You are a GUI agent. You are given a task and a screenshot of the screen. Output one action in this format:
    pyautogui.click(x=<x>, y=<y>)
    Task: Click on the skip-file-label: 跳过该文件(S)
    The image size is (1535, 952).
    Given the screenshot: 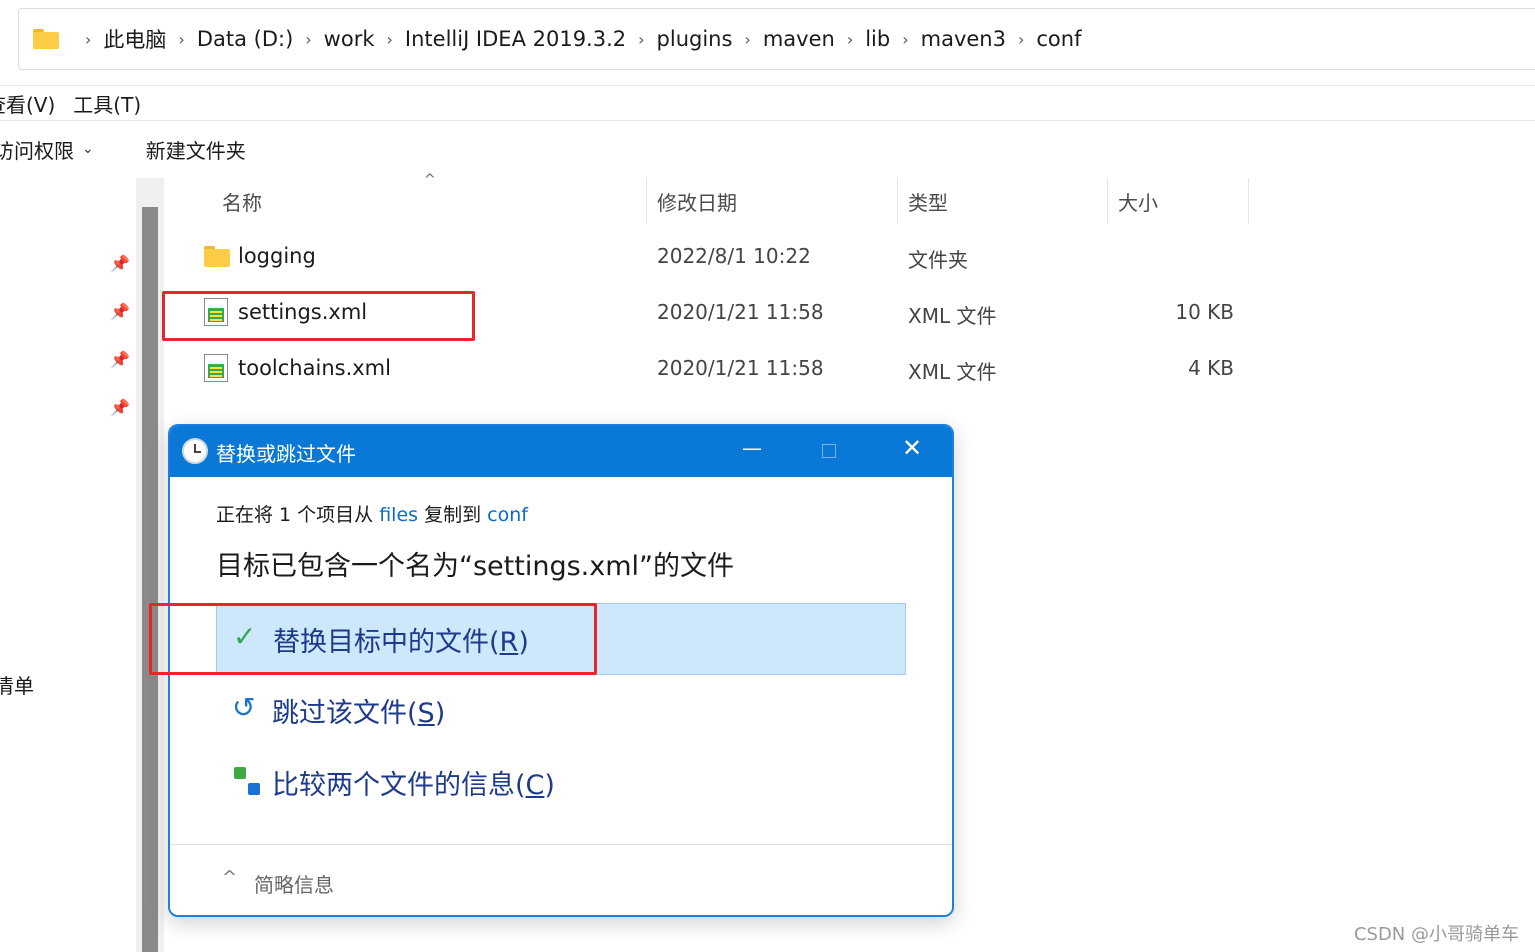 What is the action you would take?
    pyautogui.click(x=359, y=713)
    